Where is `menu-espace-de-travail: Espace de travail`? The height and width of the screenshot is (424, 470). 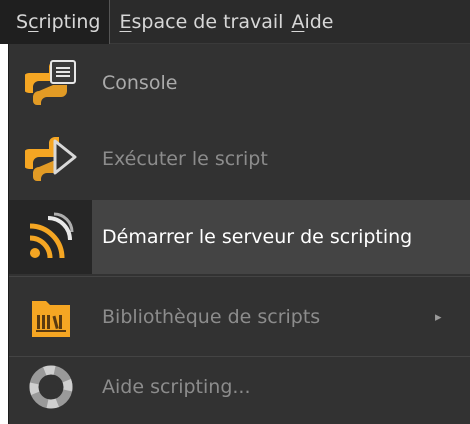
menu-espace-de-travail: Espace de travail is located at coordinates (201, 22).